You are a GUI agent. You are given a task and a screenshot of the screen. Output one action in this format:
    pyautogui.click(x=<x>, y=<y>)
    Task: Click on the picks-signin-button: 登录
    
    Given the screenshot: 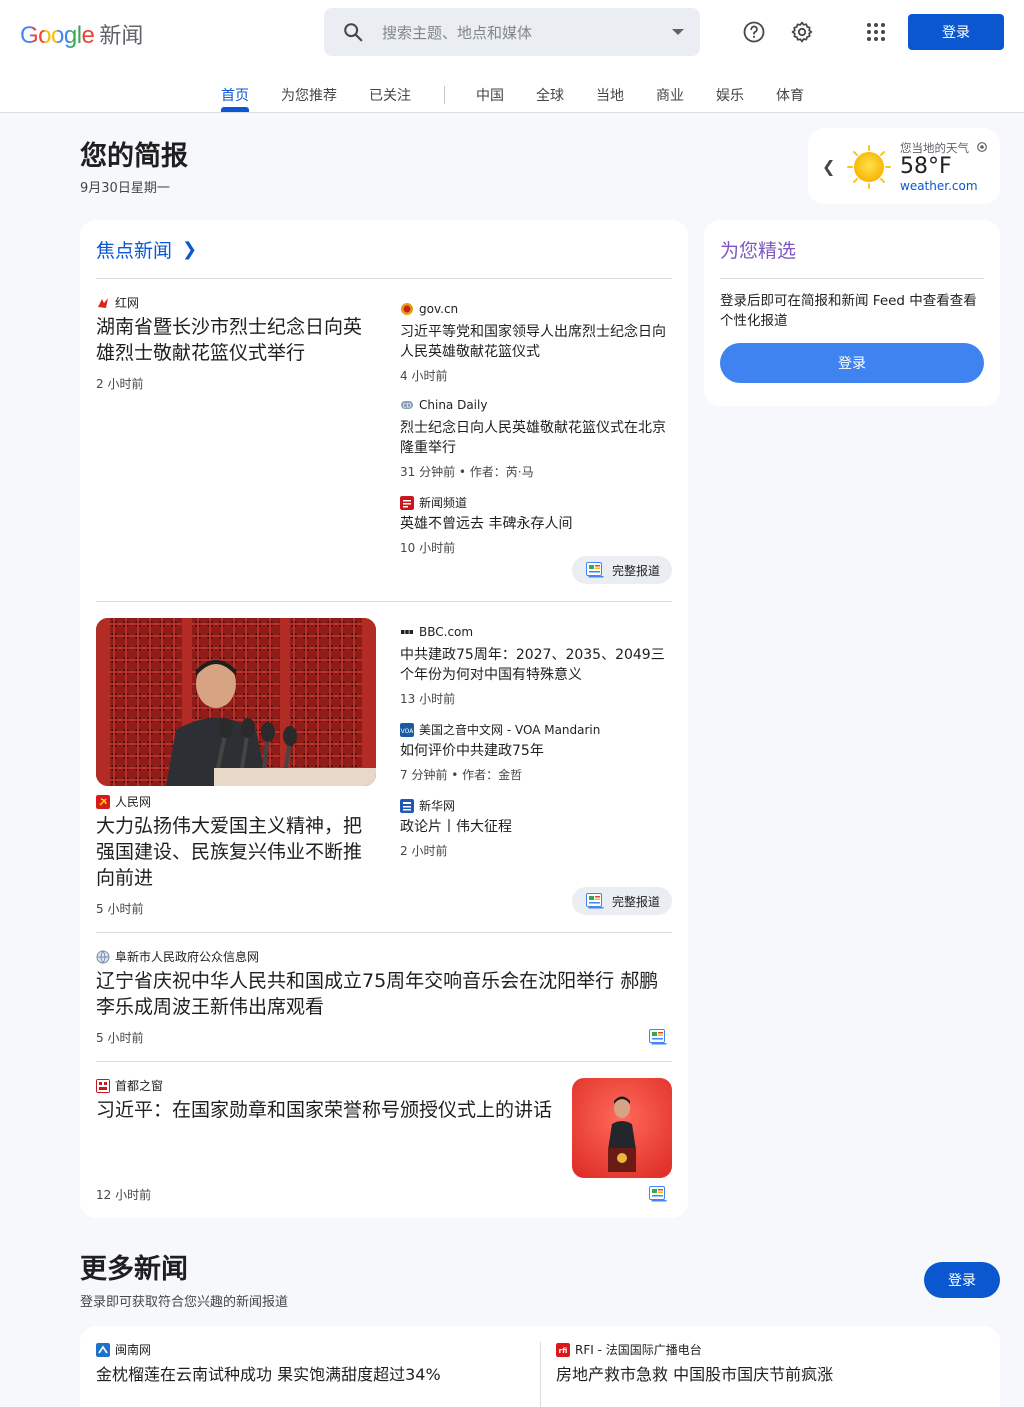 What is the action you would take?
    pyautogui.click(x=852, y=363)
    